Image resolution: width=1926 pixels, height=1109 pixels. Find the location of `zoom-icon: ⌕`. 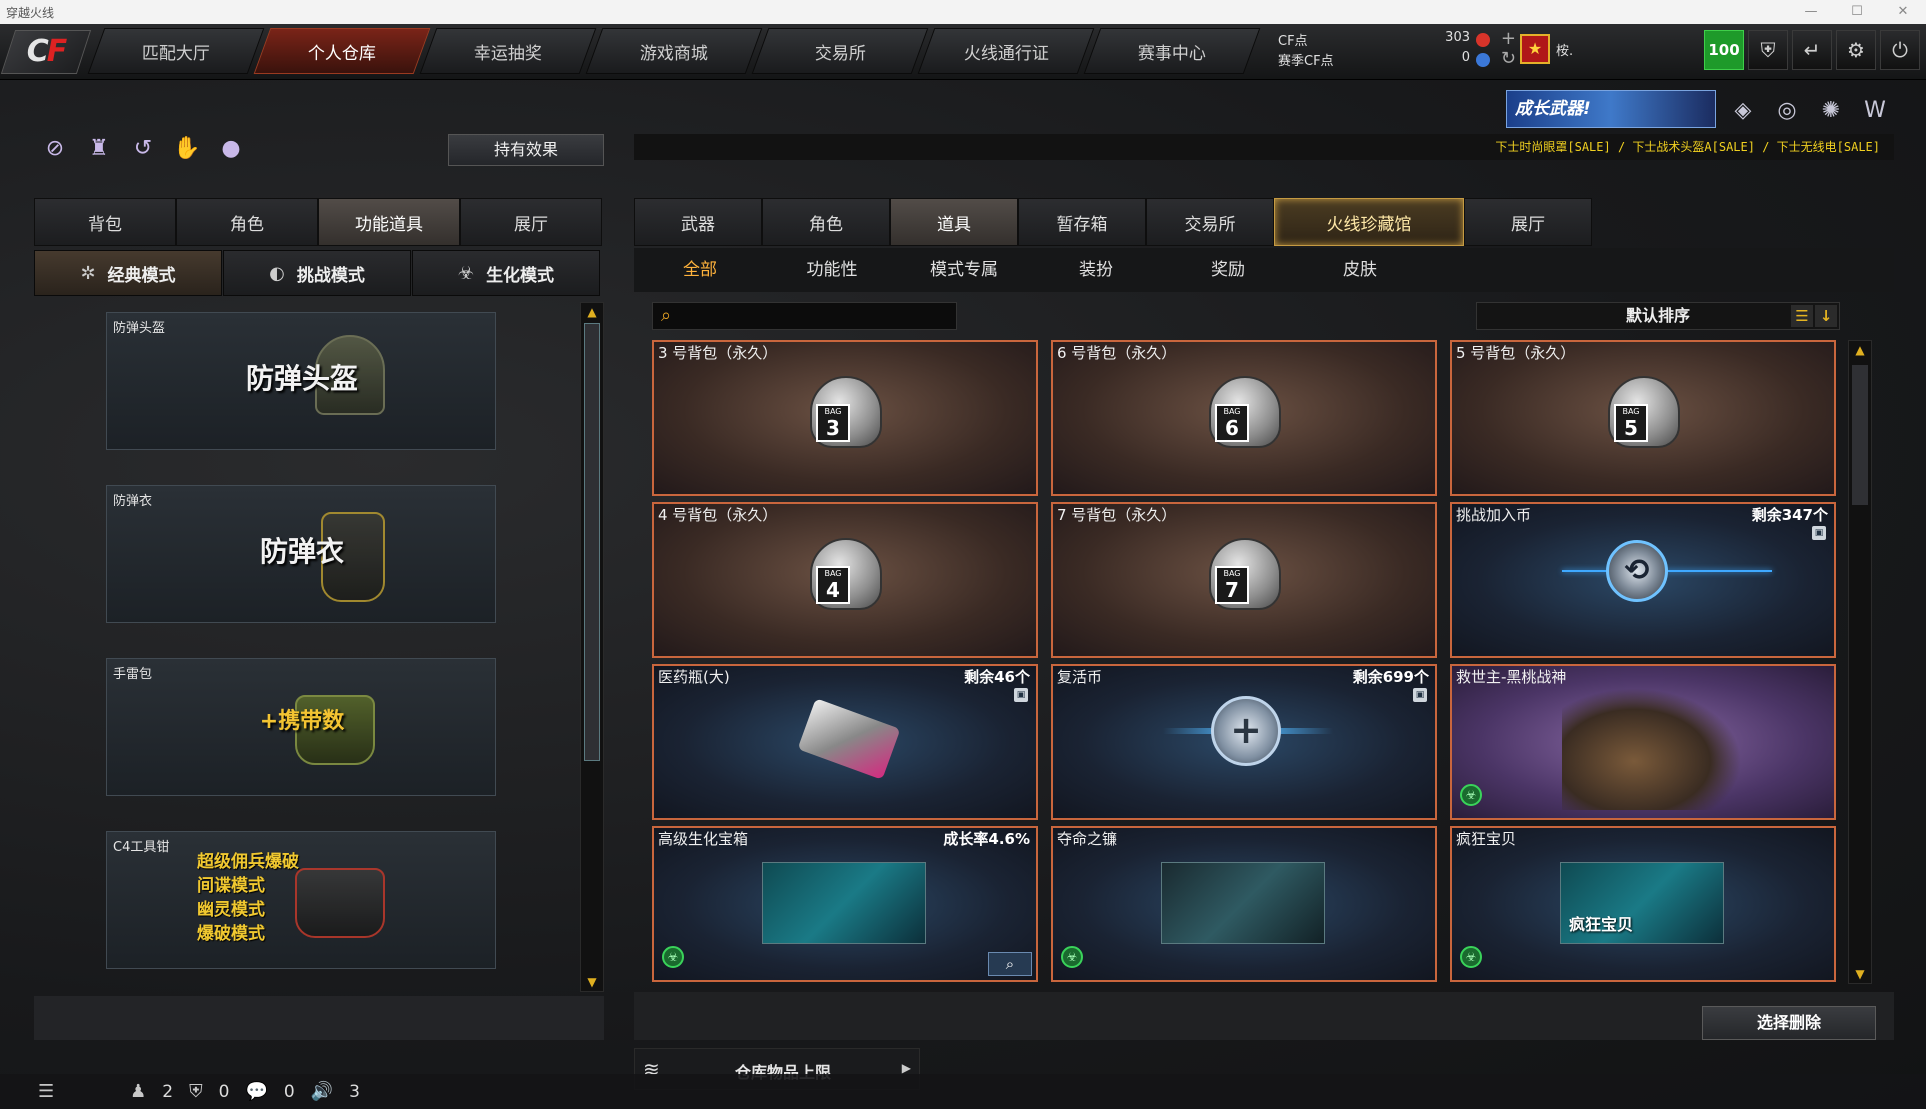

zoom-icon: ⌕ is located at coordinates (1010, 964).